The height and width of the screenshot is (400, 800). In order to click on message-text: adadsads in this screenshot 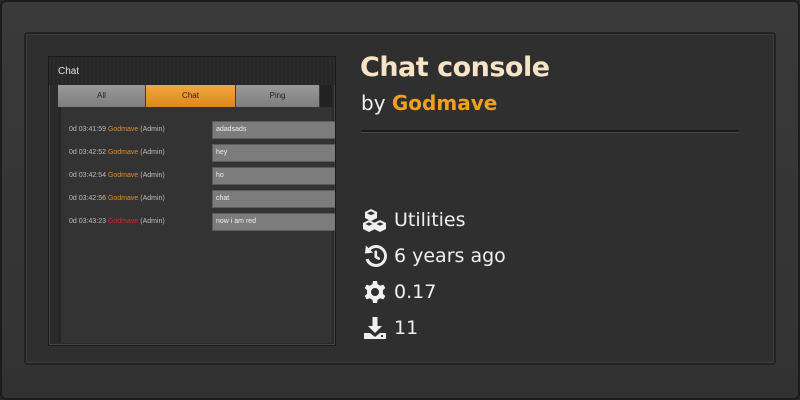, I will do `click(273, 130)`.